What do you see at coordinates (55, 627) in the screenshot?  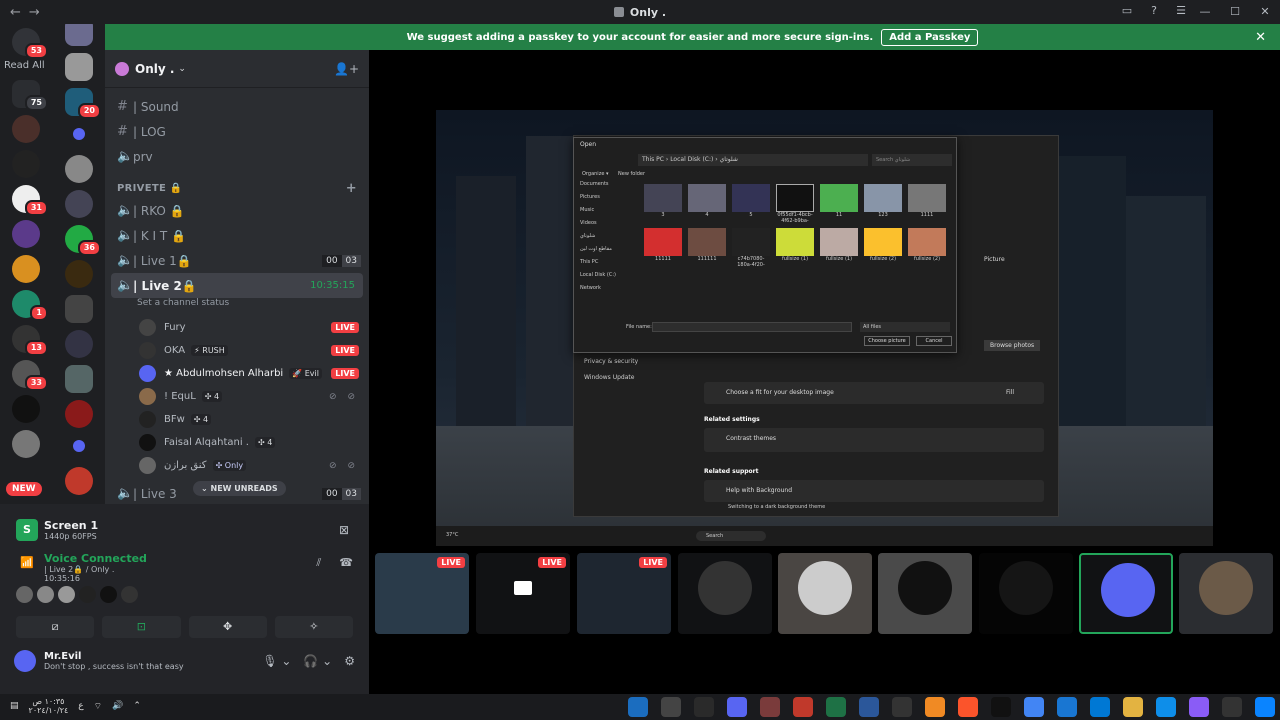 I see `camera-off-button: ⧄` at bounding box center [55, 627].